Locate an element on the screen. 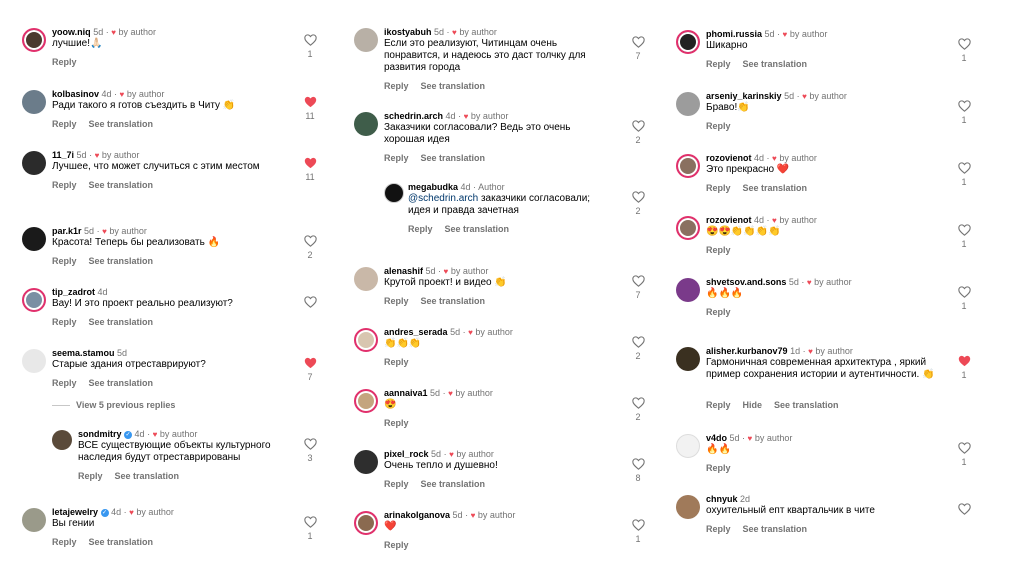 This screenshot has height=576, width=1024. username: sondmitry is located at coordinates (100, 434).